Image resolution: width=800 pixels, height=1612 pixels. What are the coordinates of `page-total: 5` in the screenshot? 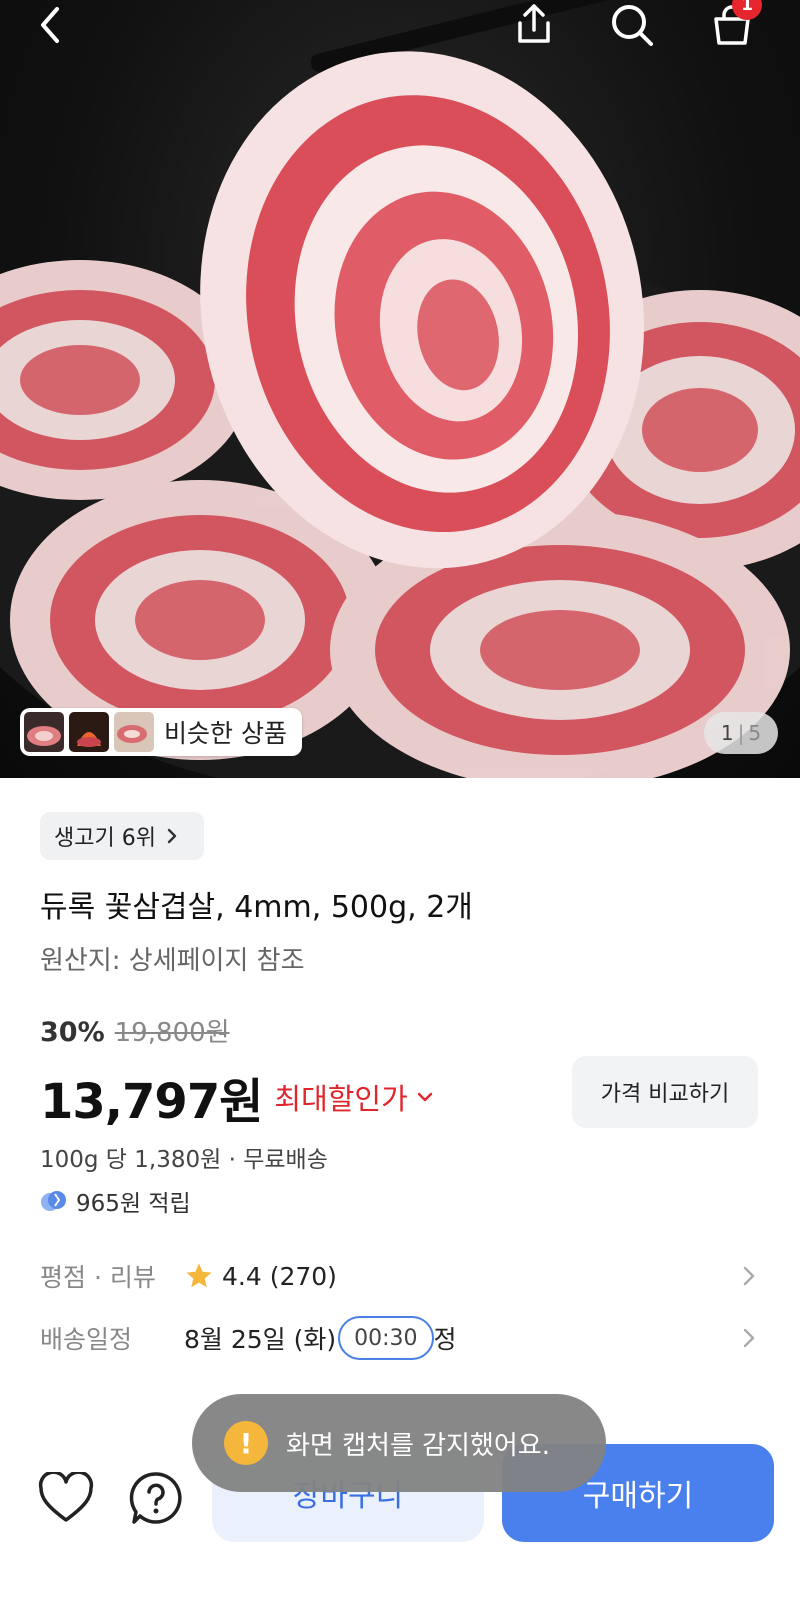 It's located at (755, 733).